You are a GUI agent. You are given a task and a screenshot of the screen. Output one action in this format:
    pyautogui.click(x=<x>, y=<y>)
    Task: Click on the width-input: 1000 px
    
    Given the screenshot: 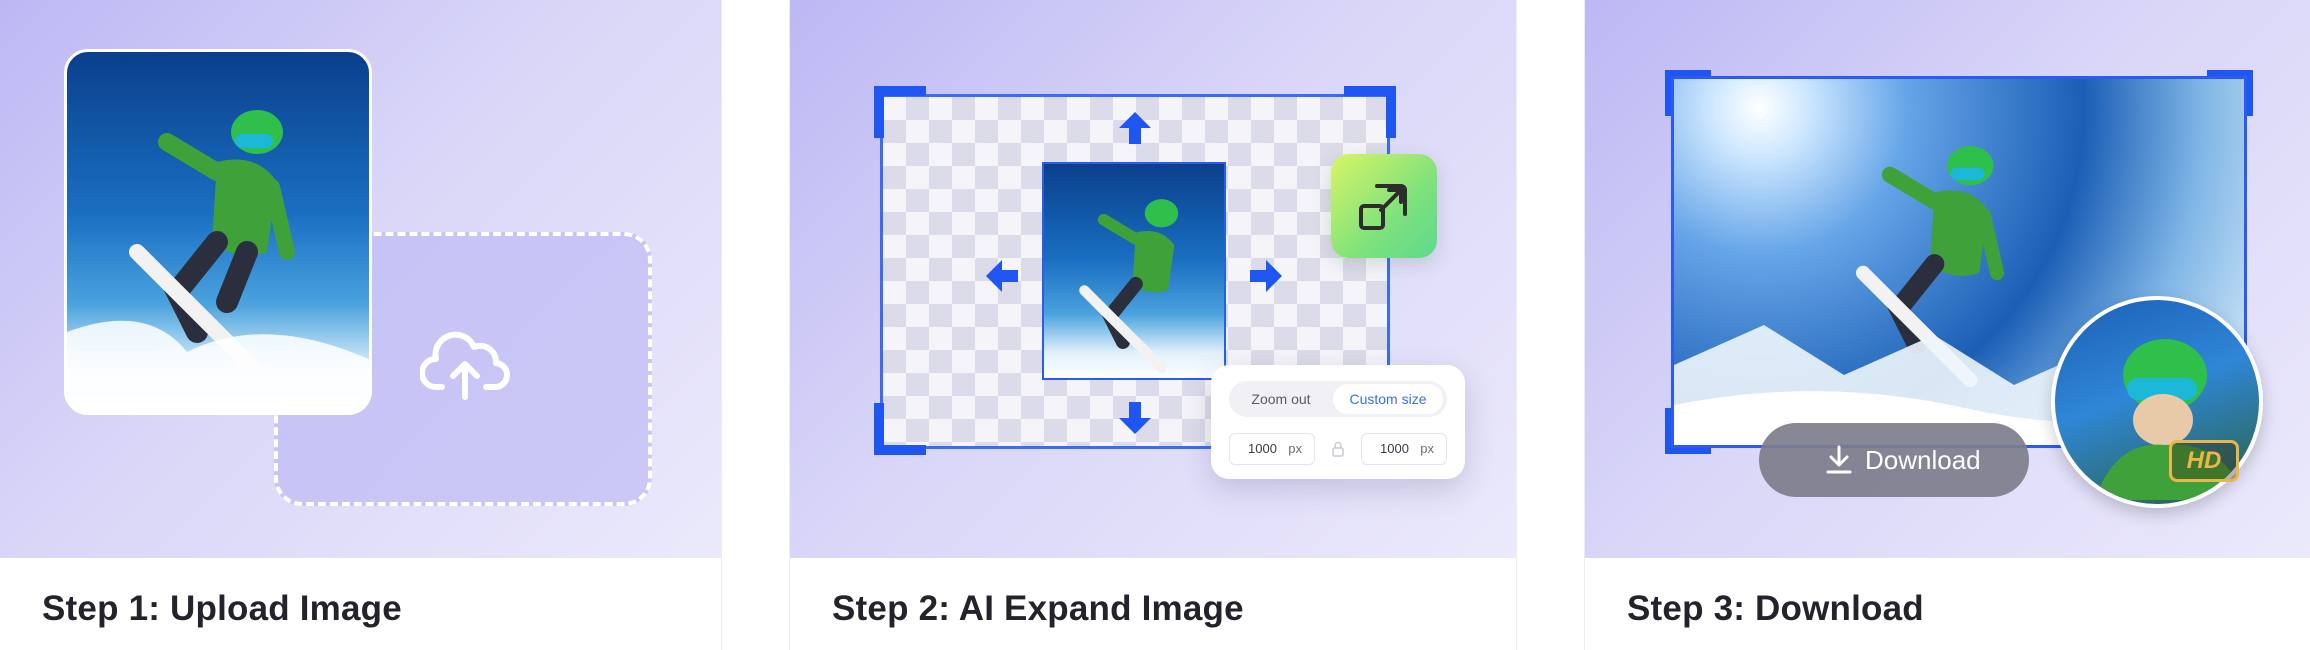 What is the action you would take?
    pyautogui.click(x=1272, y=449)
    